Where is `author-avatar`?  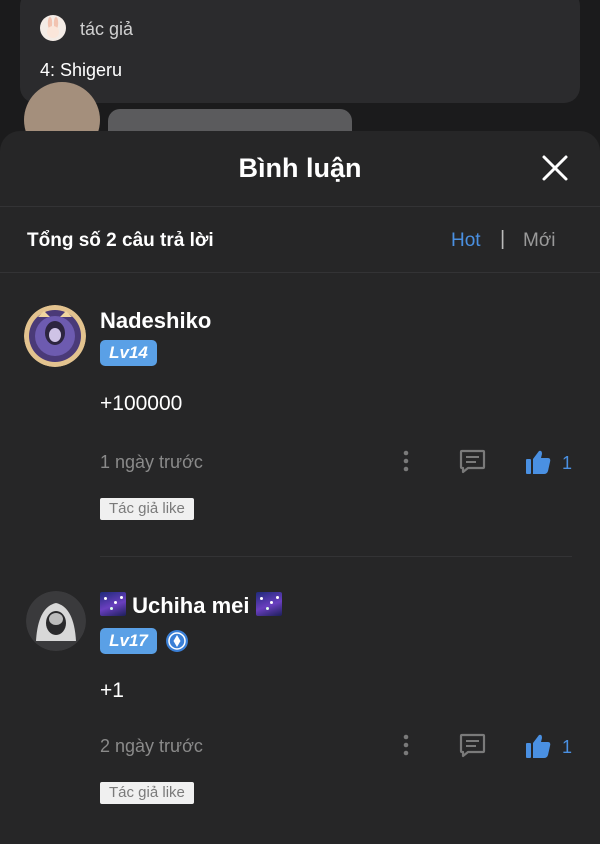
author-avatar is located at coordinates (53, 28).